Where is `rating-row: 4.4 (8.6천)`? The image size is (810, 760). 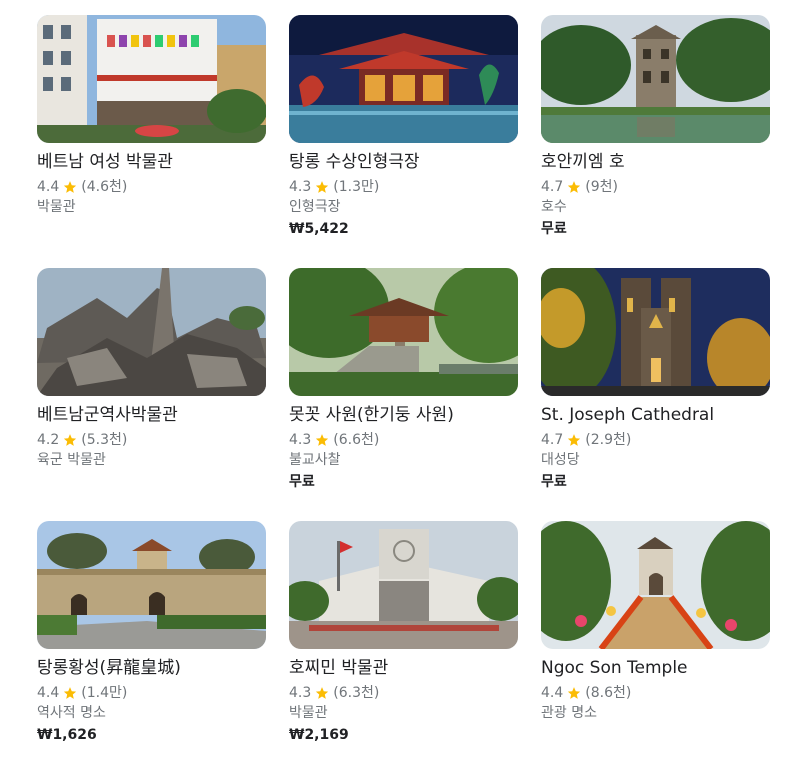
rating-row: 4.4 (8.6천) is located at coordinates (655, 693).